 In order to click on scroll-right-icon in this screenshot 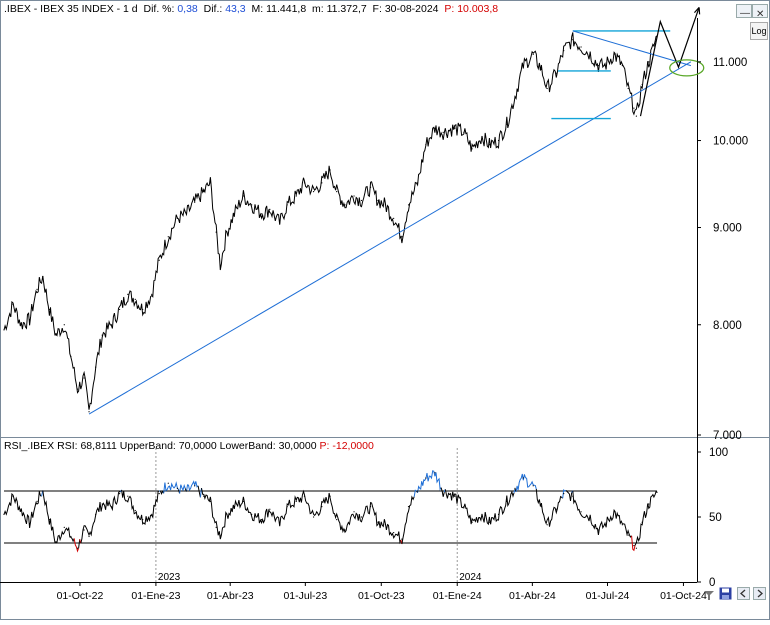, I will do `click(759, 593)`.